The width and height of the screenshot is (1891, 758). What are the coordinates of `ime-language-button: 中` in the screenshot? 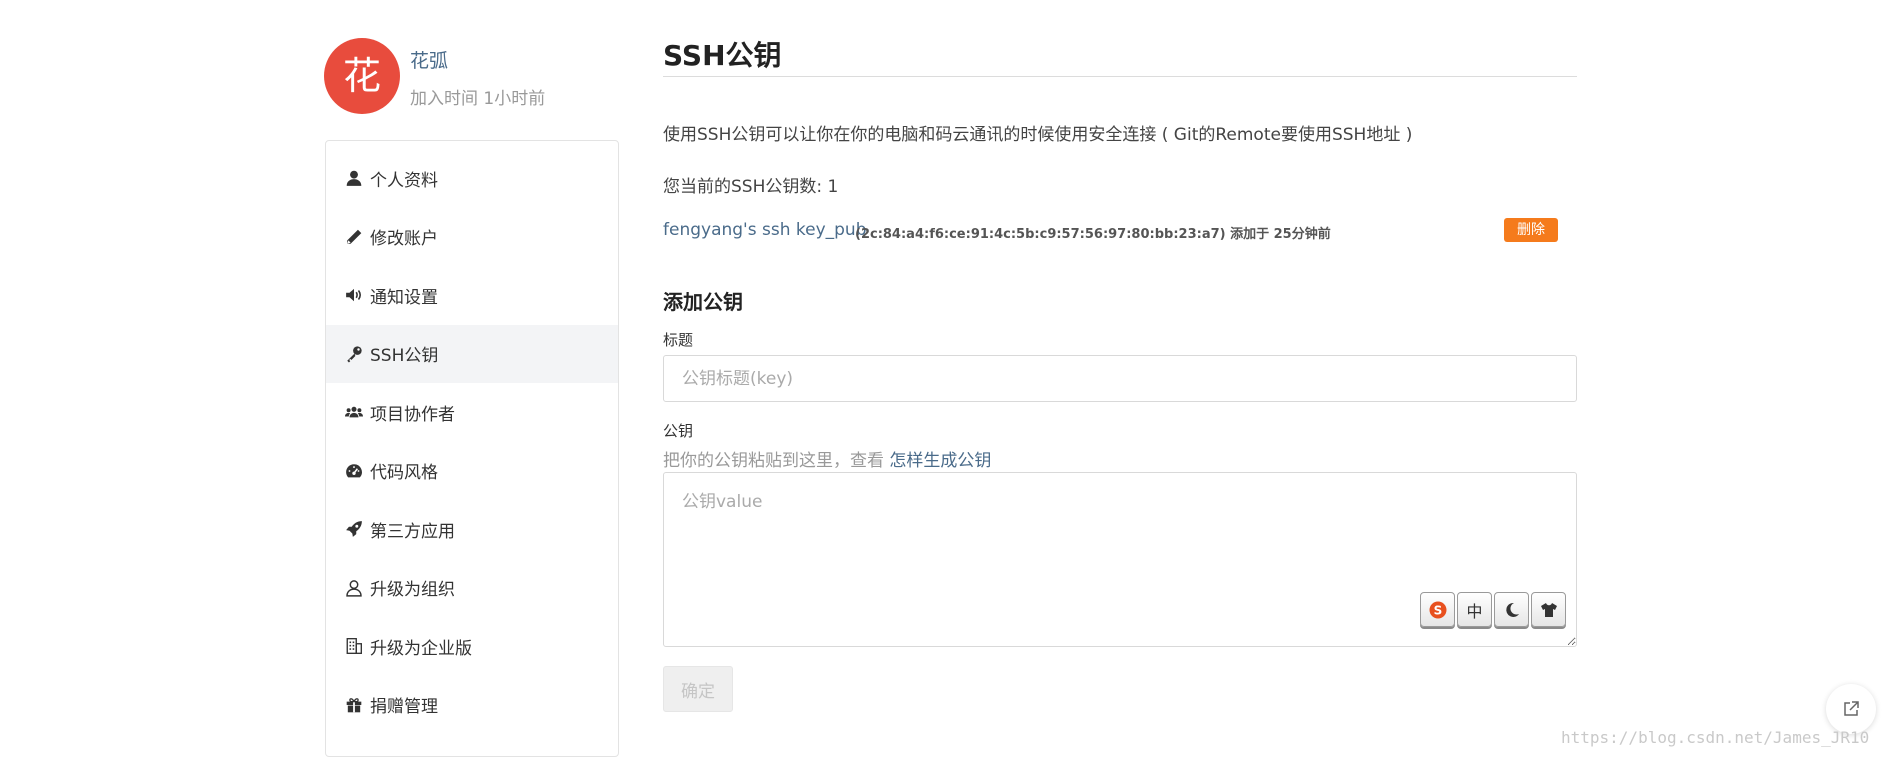 It's located at (1474, 609).